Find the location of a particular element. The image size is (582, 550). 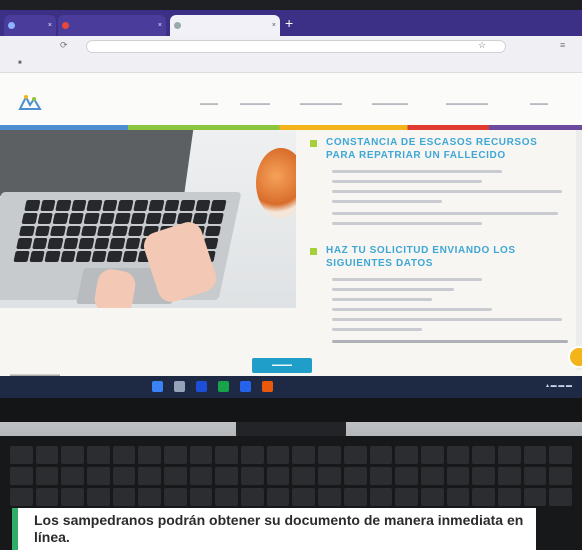

section-title: PARA REPATRIAR UN FALLECIDO is located at coordinates (416, 155).